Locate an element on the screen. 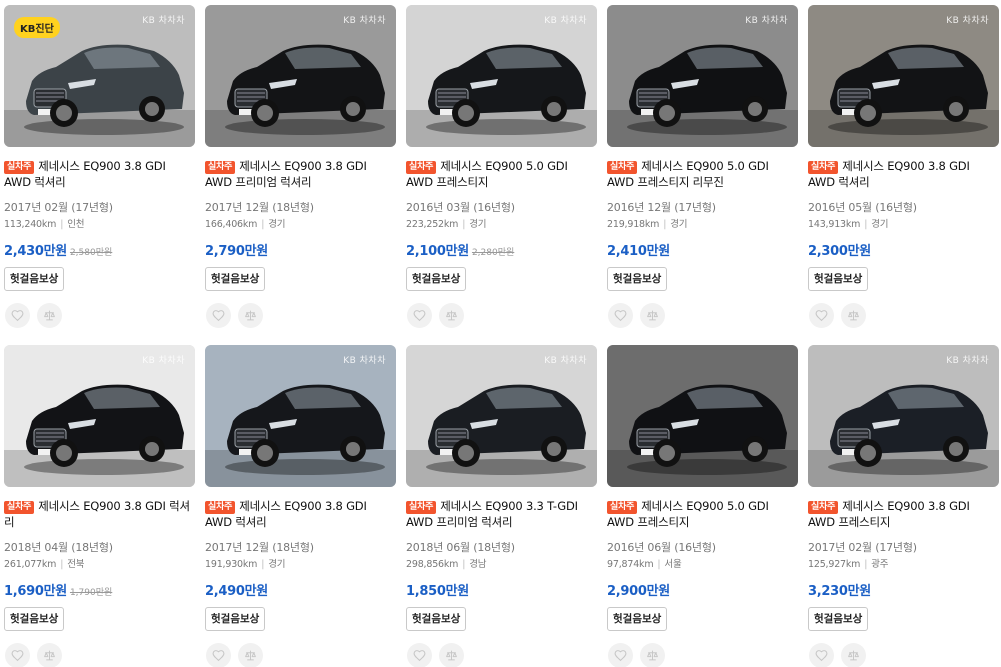  price-row: 2,430만원 2,580만원 is located at coordinates (58, 249).